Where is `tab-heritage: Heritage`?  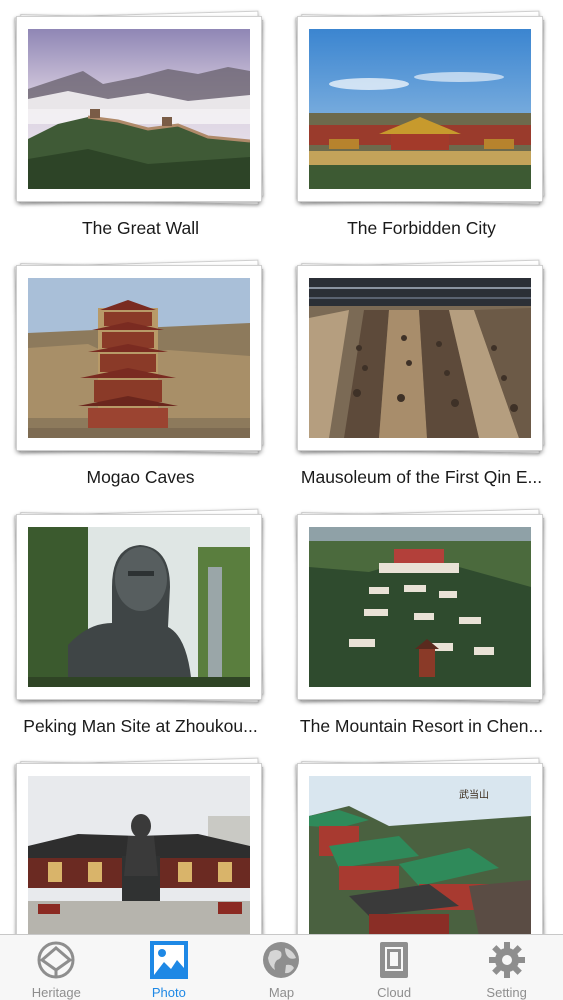 tab-heritage: Heritage is located at coordinates (56, 967).